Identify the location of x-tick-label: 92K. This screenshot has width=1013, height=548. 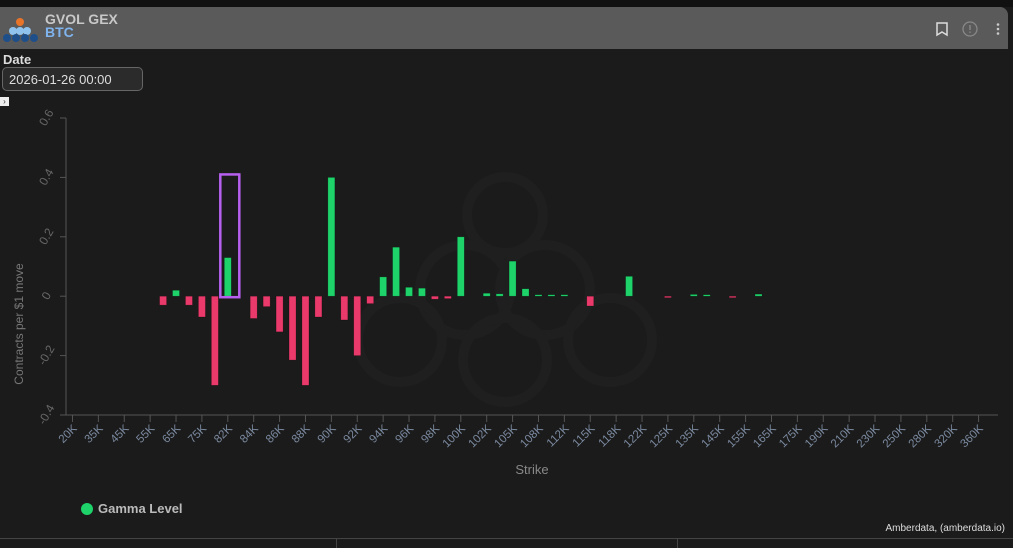
(353, 434).